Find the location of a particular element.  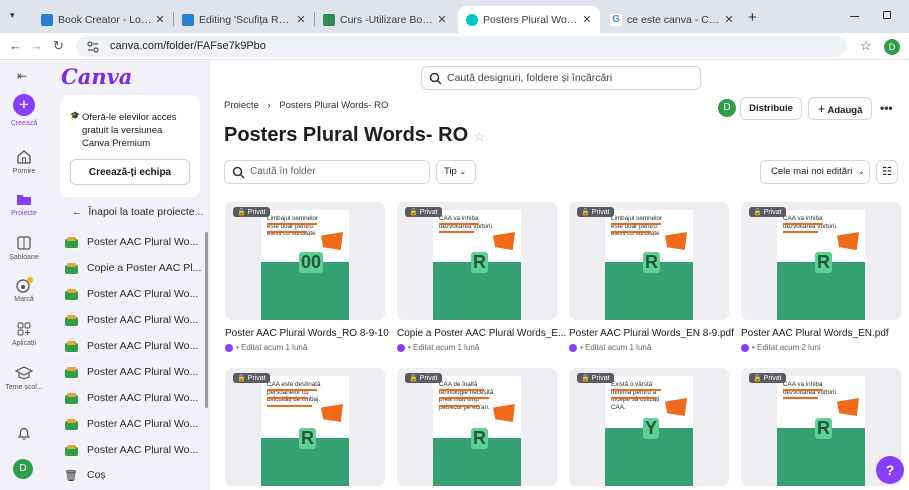

rail-label: Aplicații is located at coordinates (24, 343).